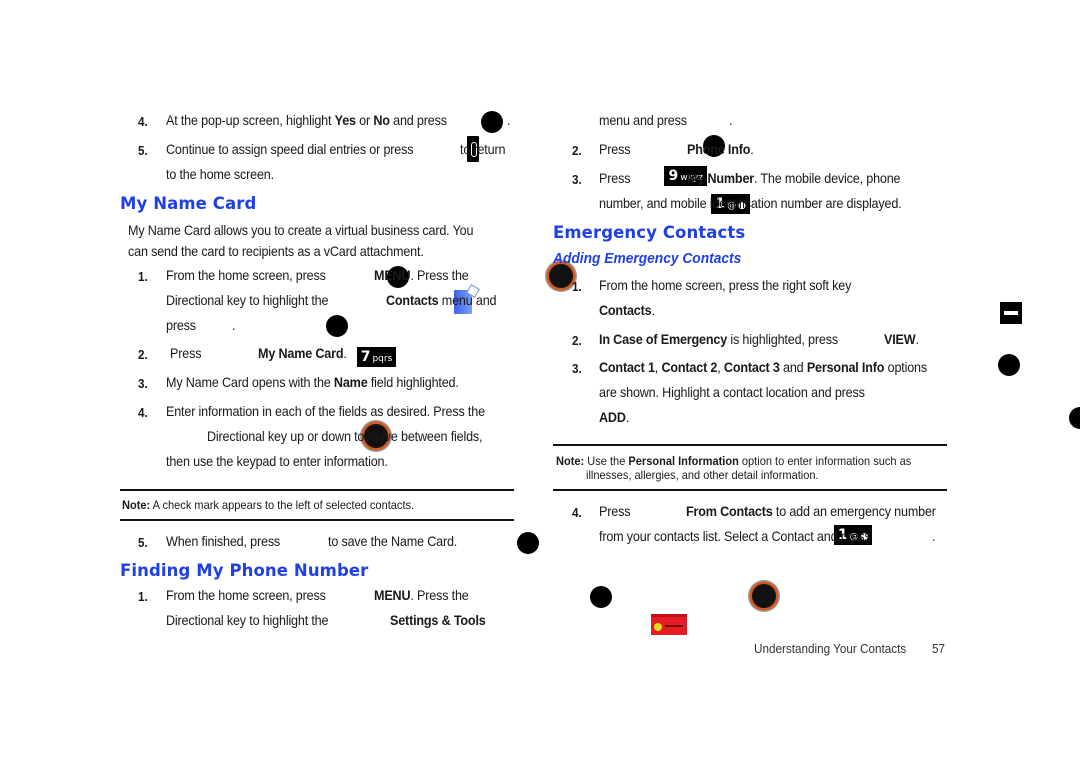  I want to click on soft-key-icon, so click(1011, 313).